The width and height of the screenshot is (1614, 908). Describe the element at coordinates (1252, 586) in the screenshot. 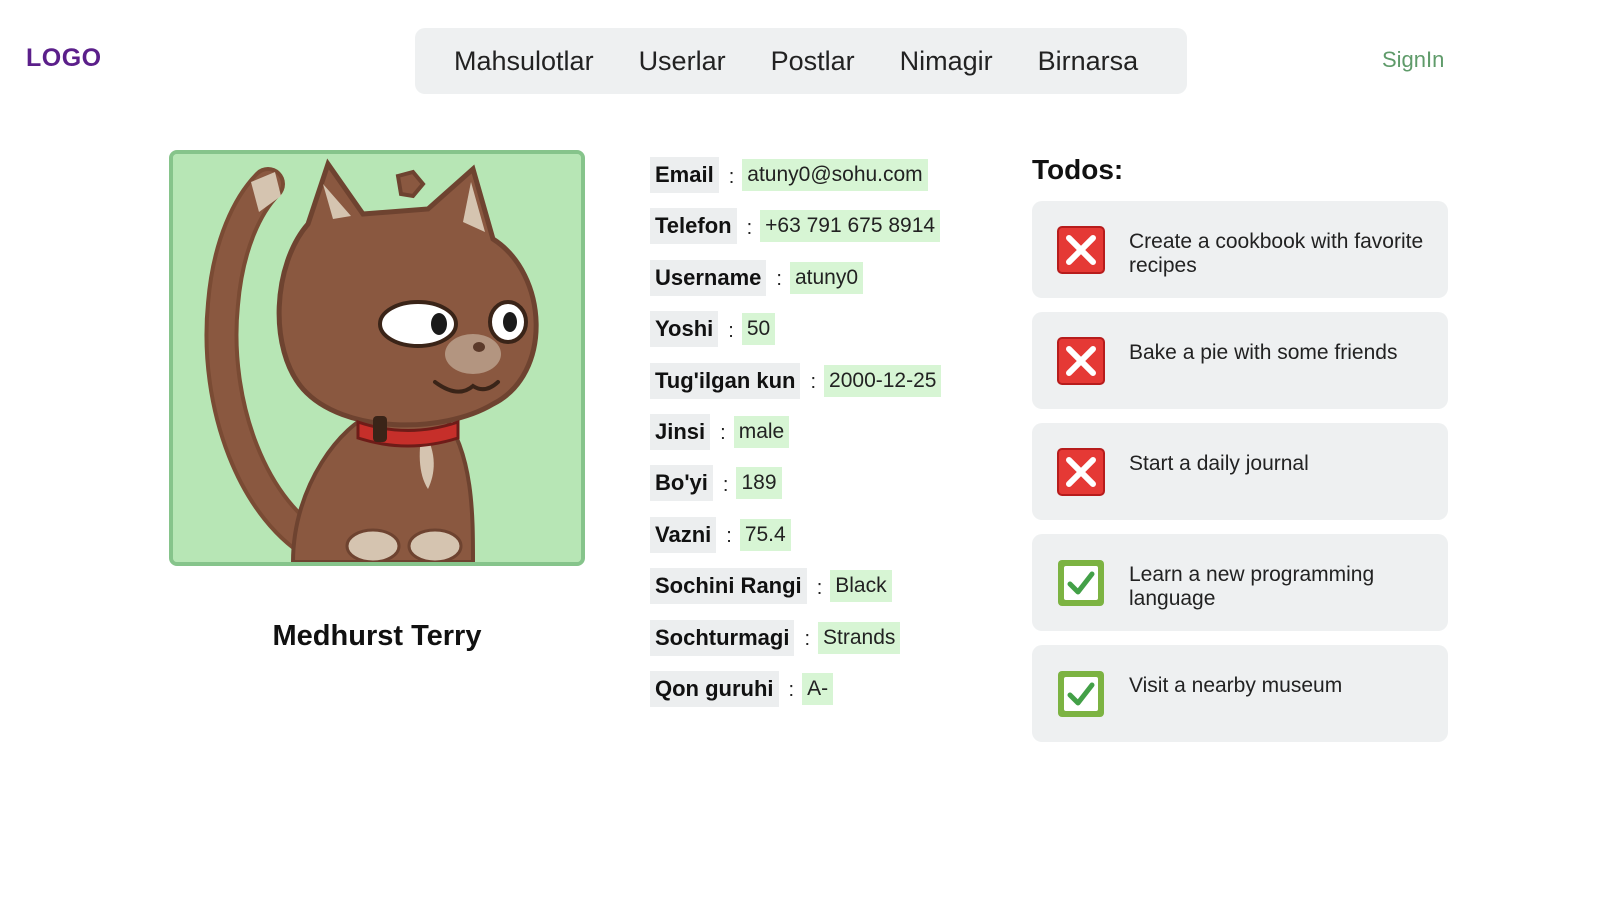

I see `todo-text: Learn a new programming language` at that location.